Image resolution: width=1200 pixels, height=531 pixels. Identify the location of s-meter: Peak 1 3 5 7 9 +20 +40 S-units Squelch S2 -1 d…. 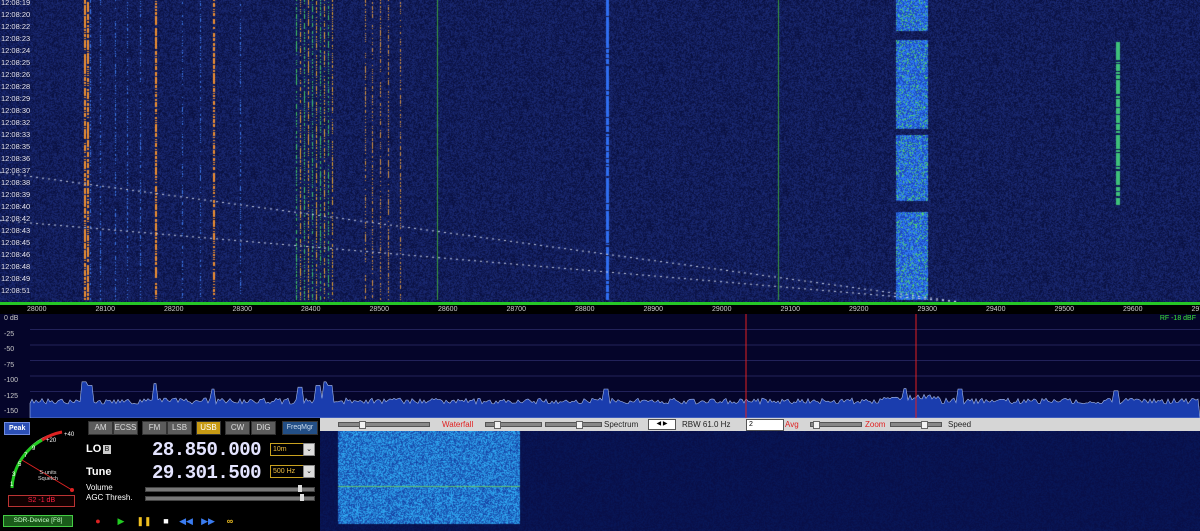
(42, 465).